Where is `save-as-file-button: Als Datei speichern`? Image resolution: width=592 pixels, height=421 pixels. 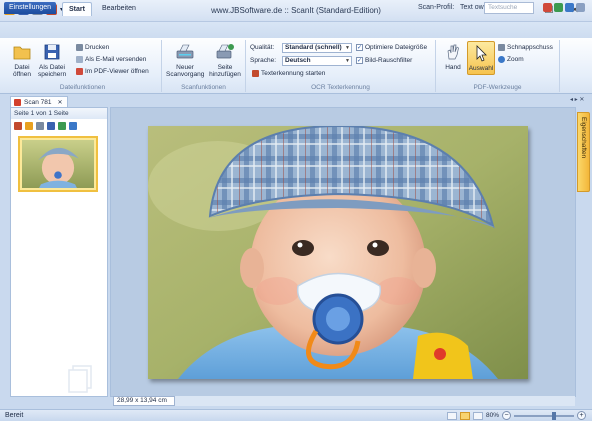 save-as-file-button: Als Datei speichern is located at coordinates (52, 60).